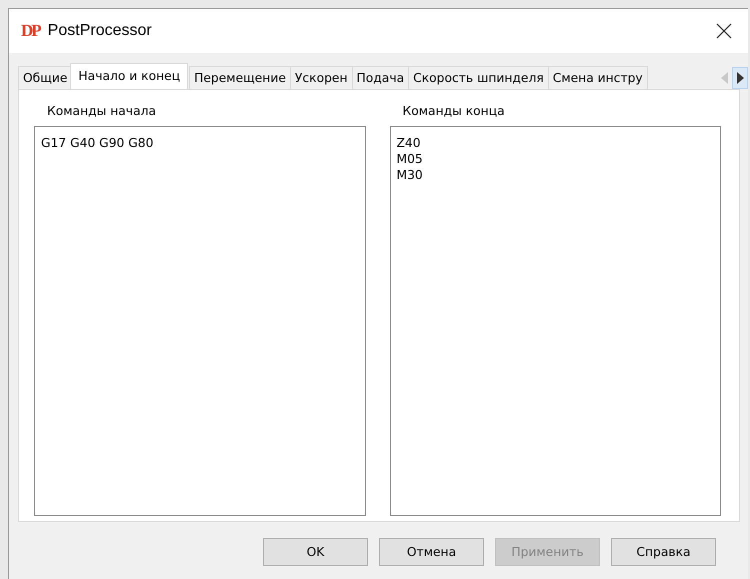 This screenshot has height=579, width=750. I want to click on dialog-button: Справка, so click(663, 552).